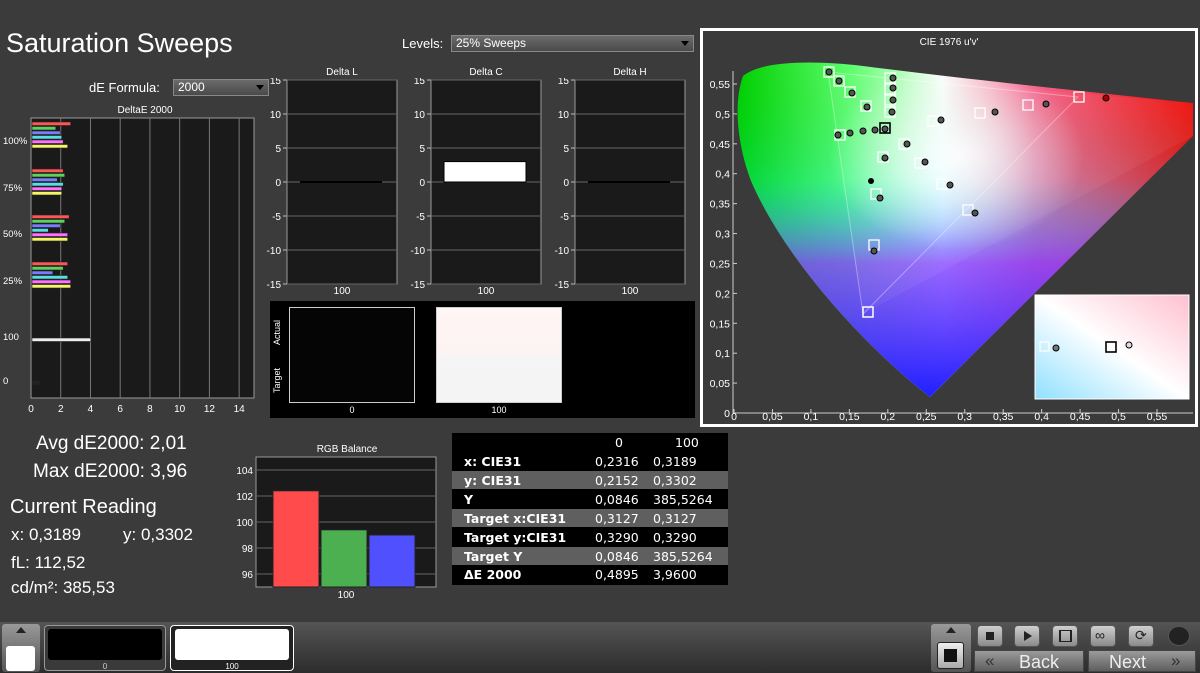 This screenshot has width=1200, height=673. What do you see at coordinates (590, 518) in the screenshot?
I see `table-row: Target x:CIE31 0,3127 0,3127` at bounding box center [590, 518].